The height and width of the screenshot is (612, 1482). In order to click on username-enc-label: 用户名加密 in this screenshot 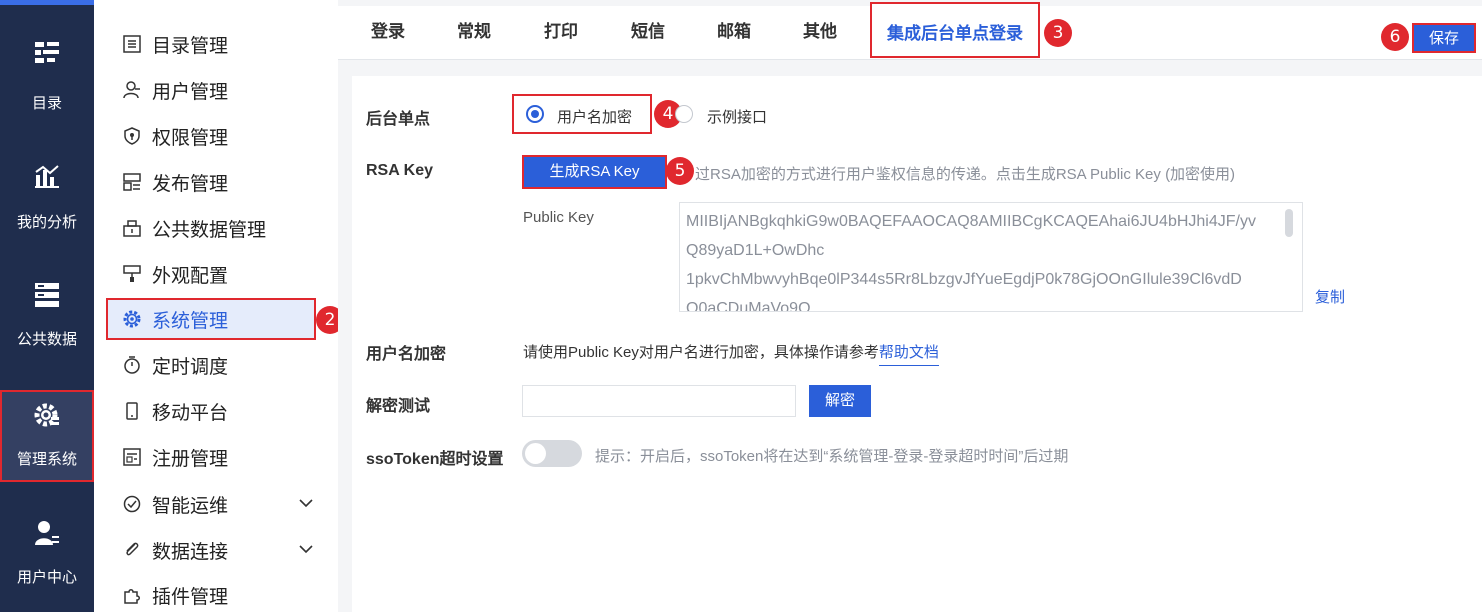, I will do `click(406, 354)`.